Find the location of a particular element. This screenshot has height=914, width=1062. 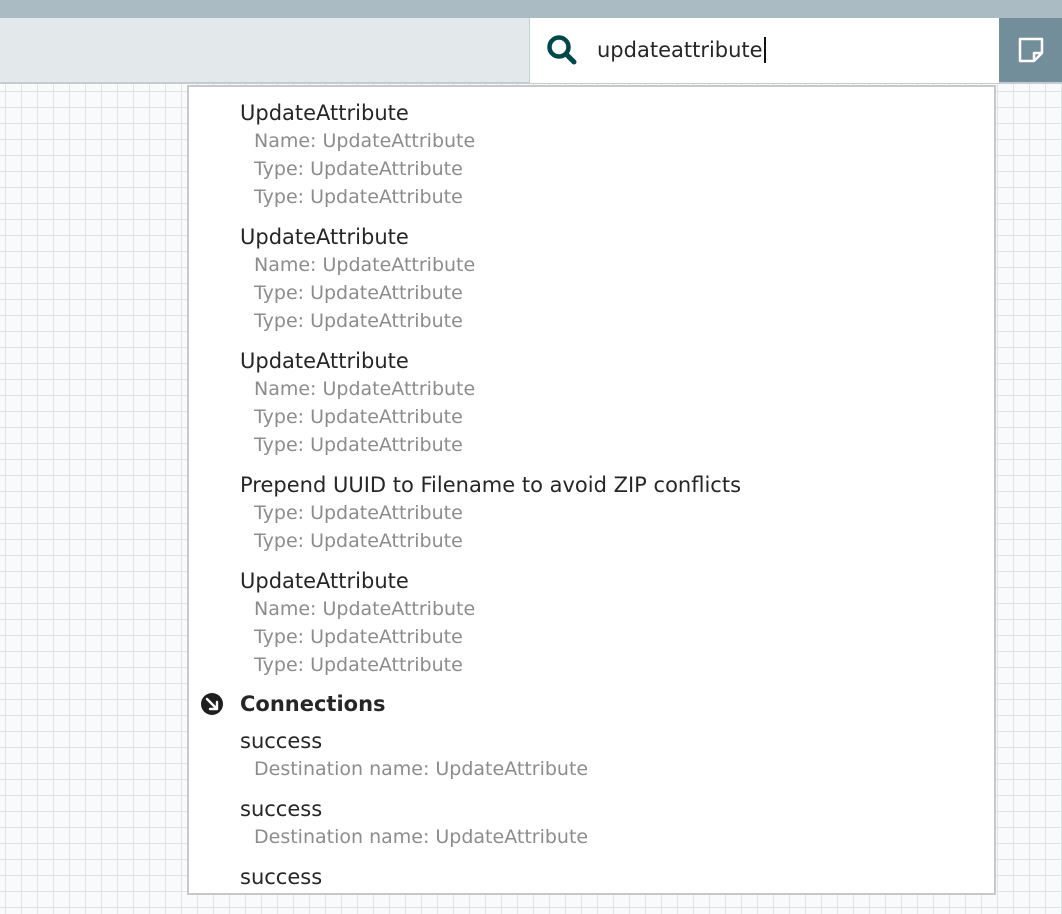

search-icon is located at coordinates (562, 50).